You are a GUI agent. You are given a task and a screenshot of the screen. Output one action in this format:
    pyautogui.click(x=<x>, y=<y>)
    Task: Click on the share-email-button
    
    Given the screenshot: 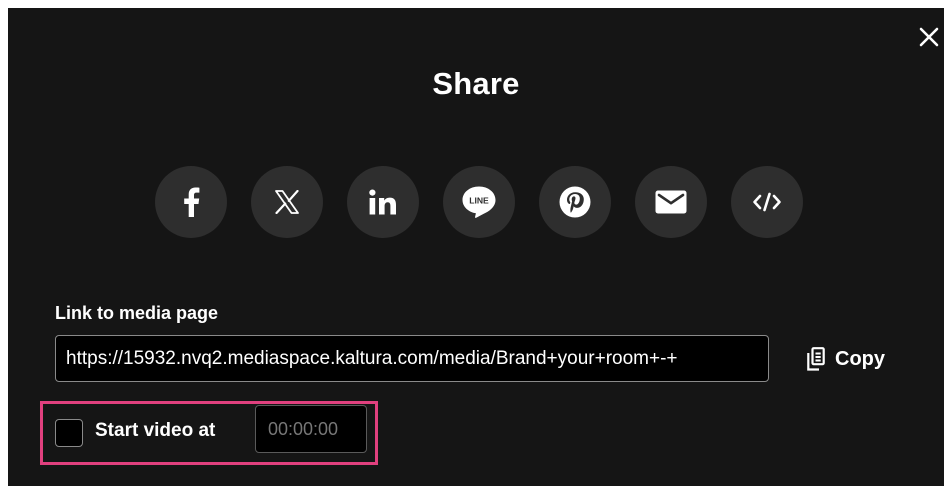 What is the action you would take?
    pyautogui.click(x=671, y=202)
    